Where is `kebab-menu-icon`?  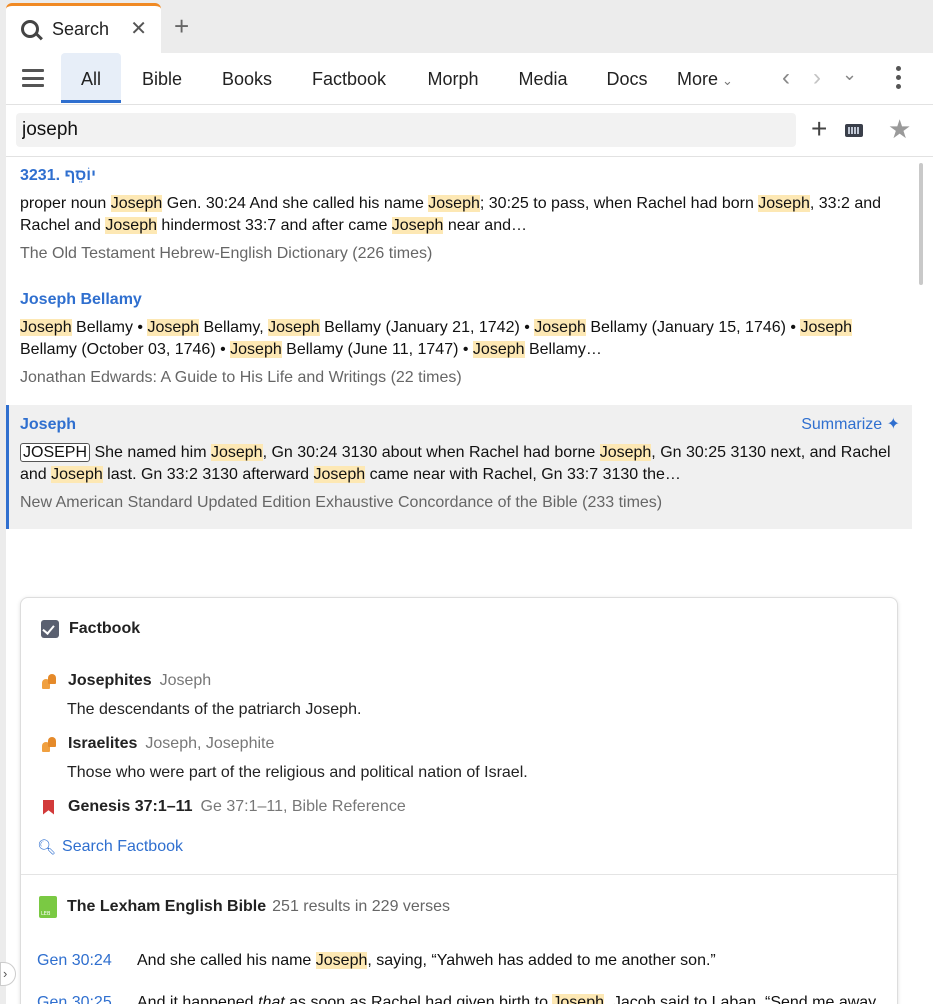 kebab-menu-icon is located at coordinates (899, 79).